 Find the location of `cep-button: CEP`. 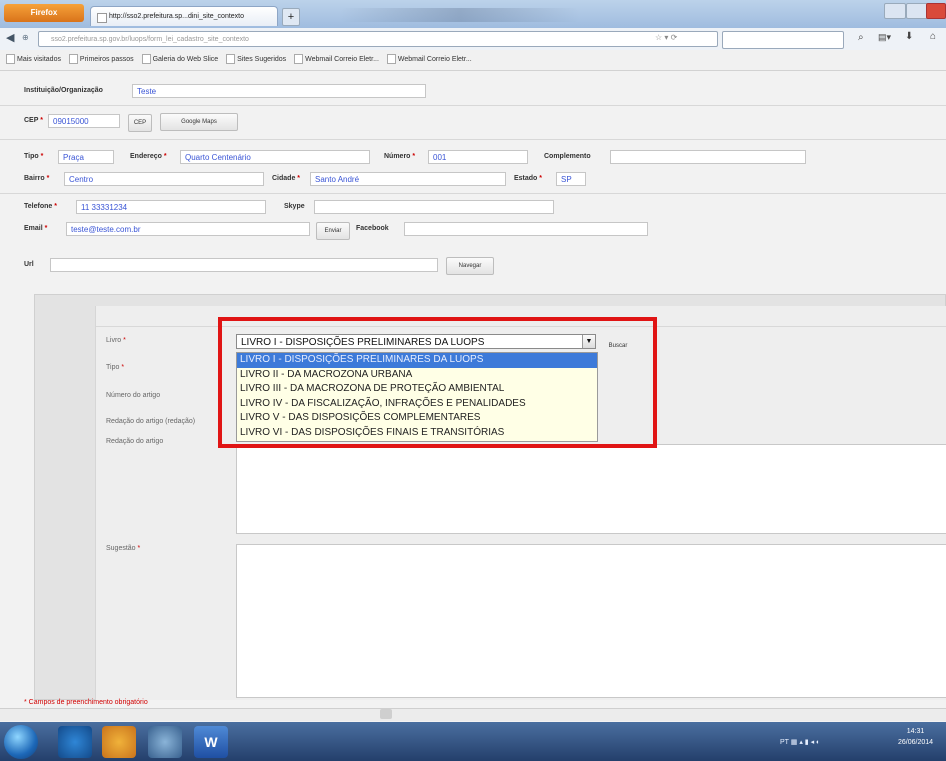

cep-button: CEP is located at coordinates (140, 123).